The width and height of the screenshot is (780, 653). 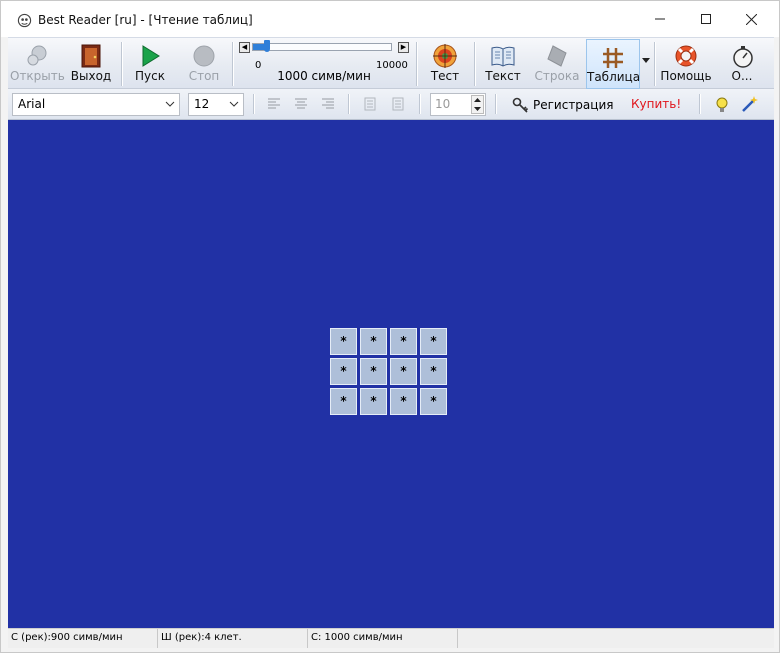 What do you see at coordinates (24, 20) in the screenshot?
I see `app-icon` at bounding box center [24, 20].